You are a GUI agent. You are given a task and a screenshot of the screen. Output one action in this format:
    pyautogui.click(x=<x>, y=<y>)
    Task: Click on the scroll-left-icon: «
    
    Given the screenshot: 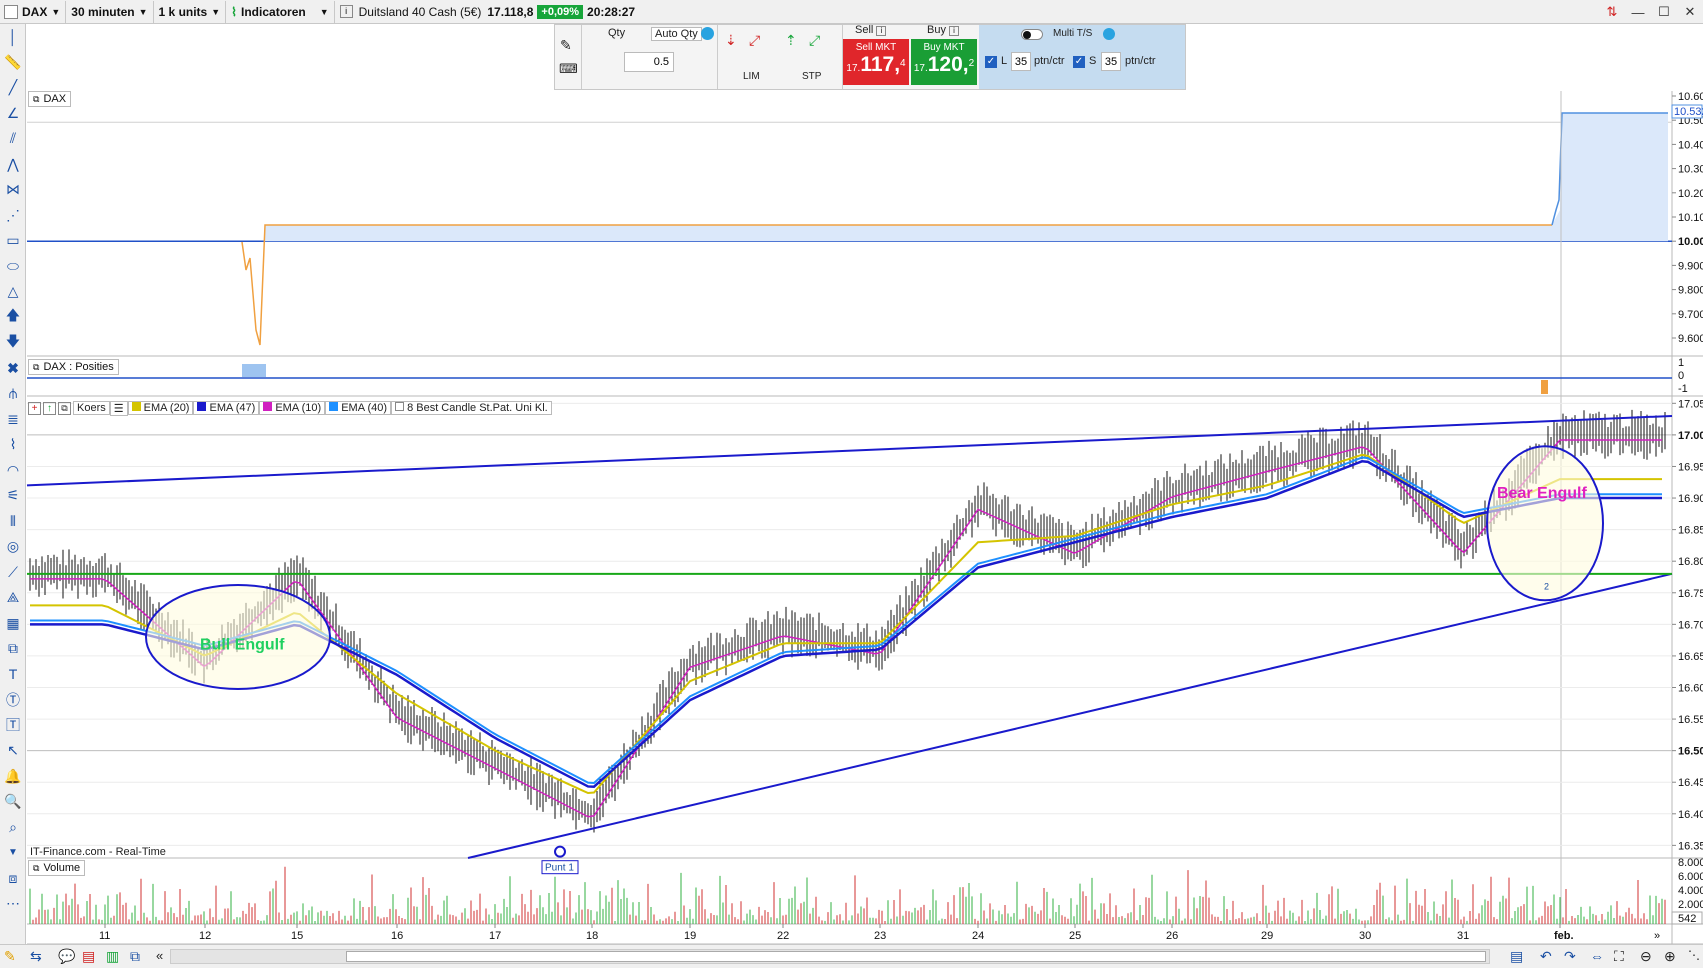 What is the action you would take?
    pyautogui.click(x=159, y=955)
    